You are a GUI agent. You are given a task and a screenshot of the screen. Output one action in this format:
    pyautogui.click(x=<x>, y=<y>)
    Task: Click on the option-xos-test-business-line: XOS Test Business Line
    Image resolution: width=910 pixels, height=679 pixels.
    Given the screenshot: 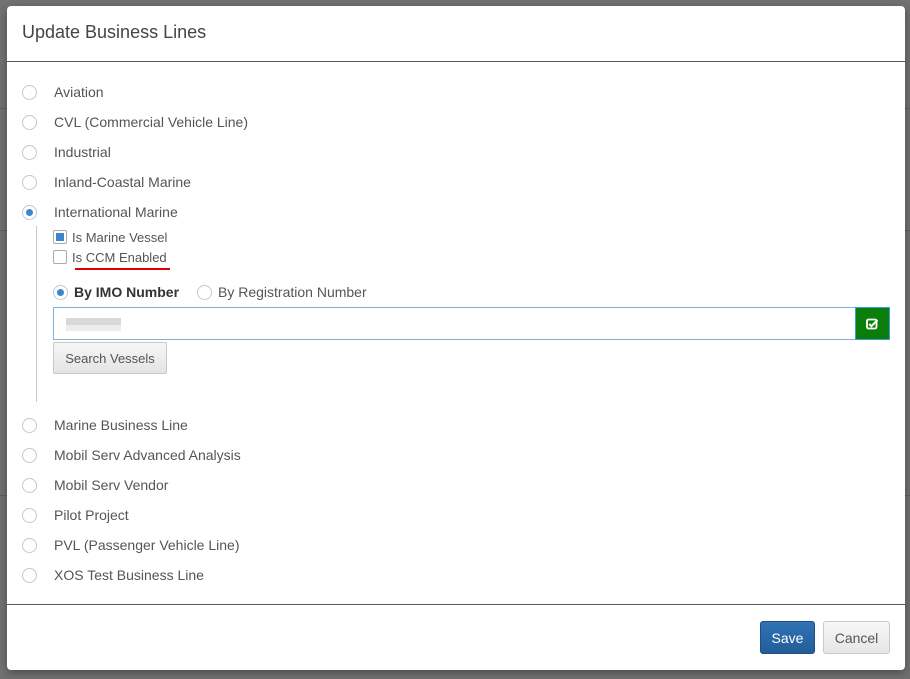 What is the action you would take?
    pyautogui.click(x=113, y=575)
    